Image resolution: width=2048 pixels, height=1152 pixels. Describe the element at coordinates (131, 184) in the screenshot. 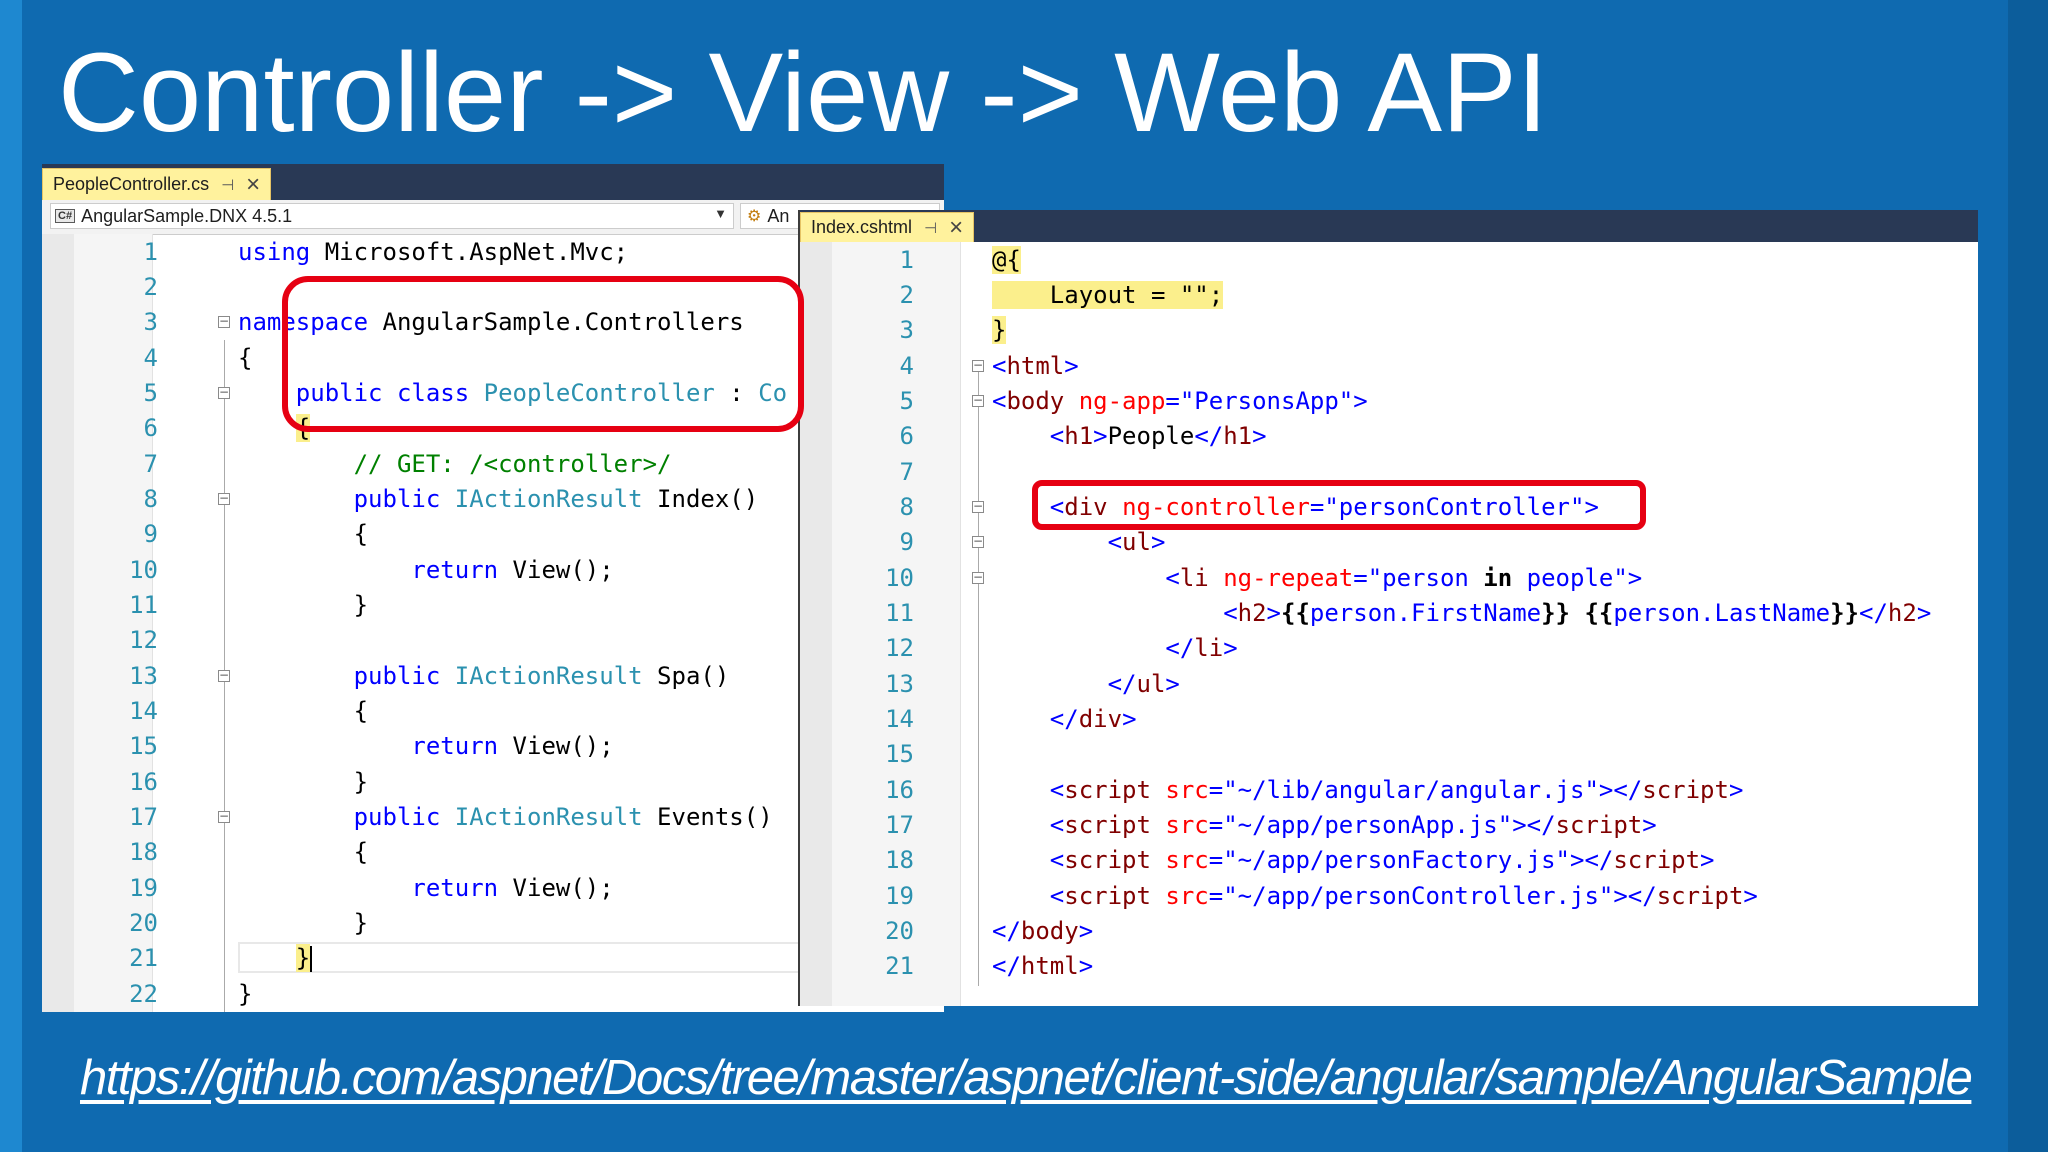

I see `tab-label: PeopleController.cs` at that location.